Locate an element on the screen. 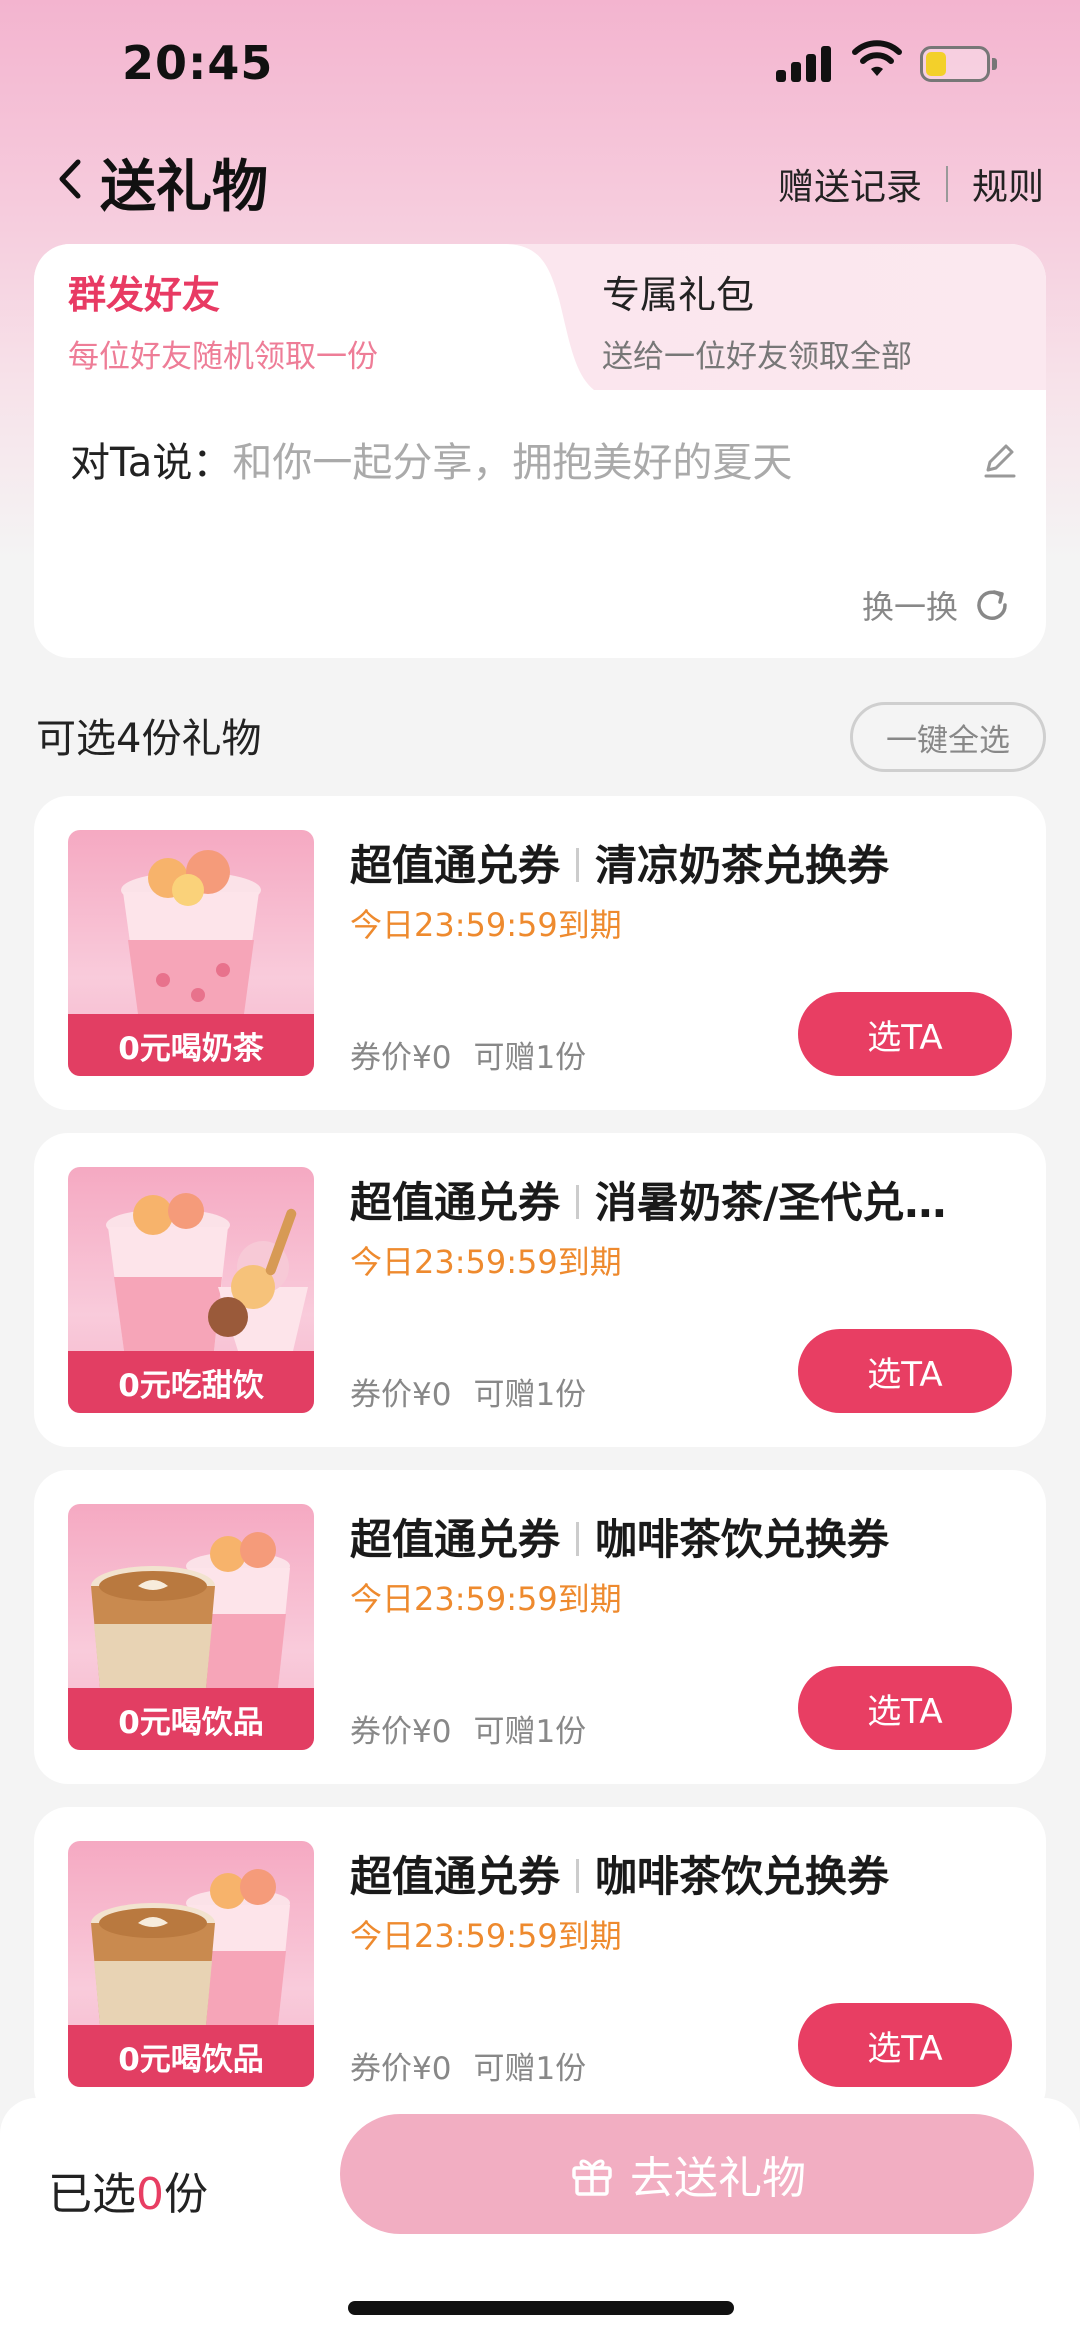 This screenshot has width=1080, height=2339. selected-suffix: 份 is located at coordinates (186, 2194).